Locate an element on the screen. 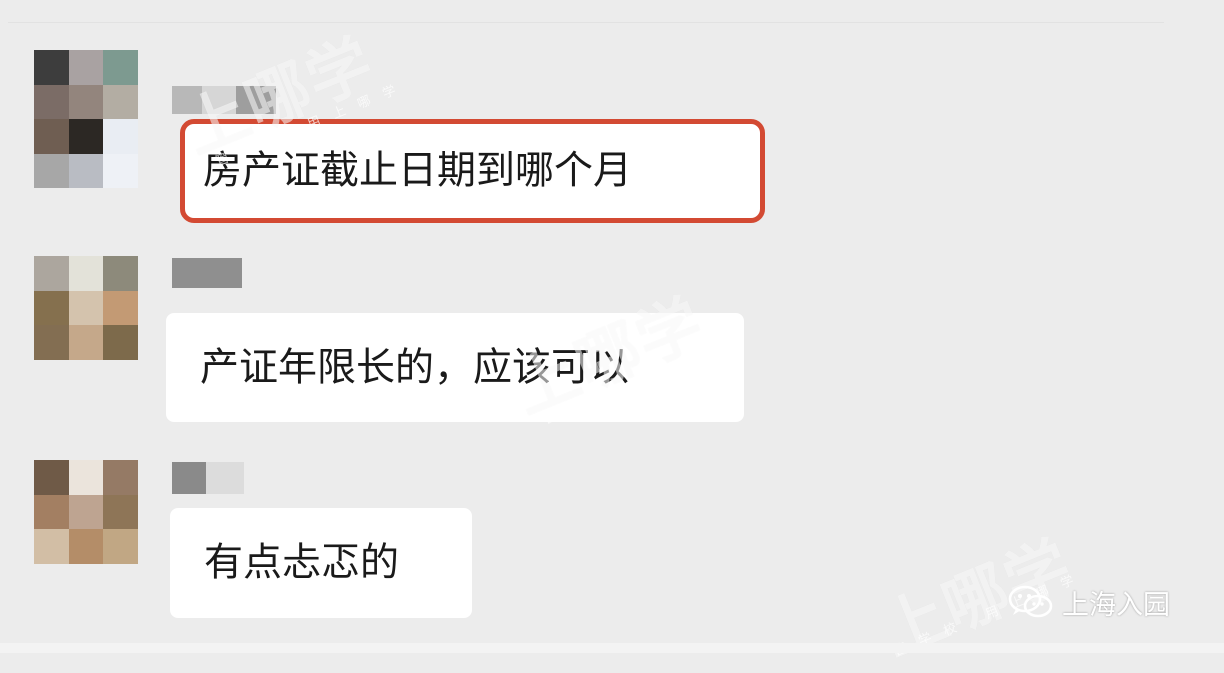 This screenshot has width=1224, height=673. message-text: 有点忐忑的 is located at coordinates (302, 563).